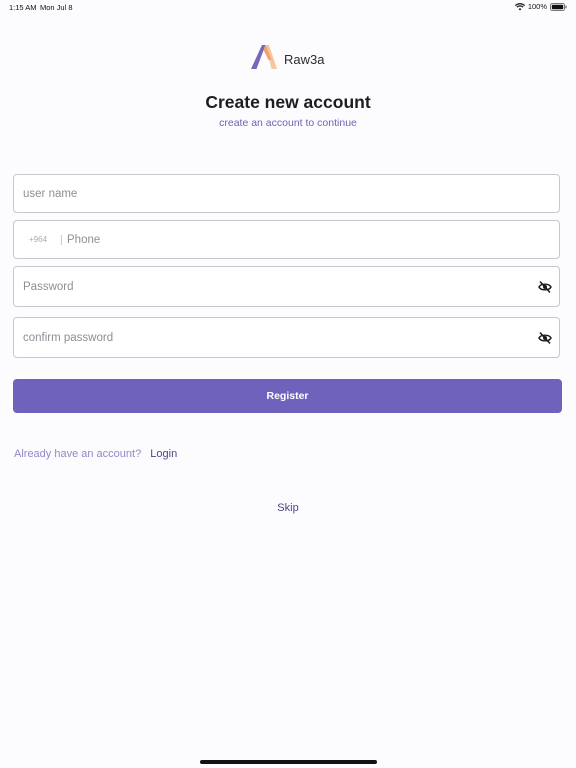 The width and height of the screenshot is (576, 768). I want to click on battery-icon, so click(558, 6).